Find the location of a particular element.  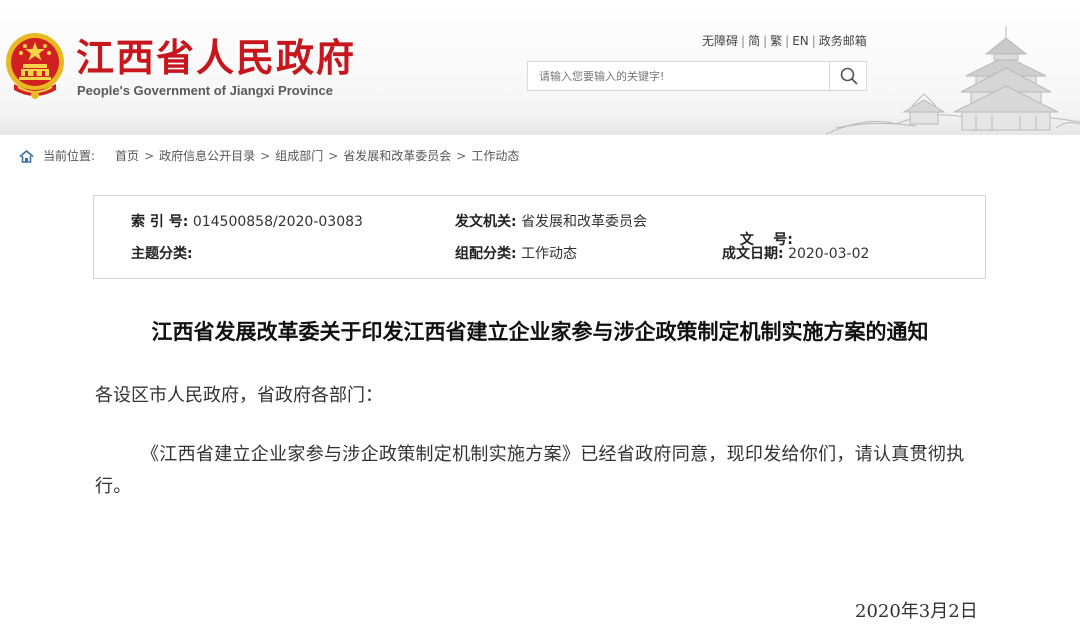

location-home-icon is located at coordinates (26, 156).